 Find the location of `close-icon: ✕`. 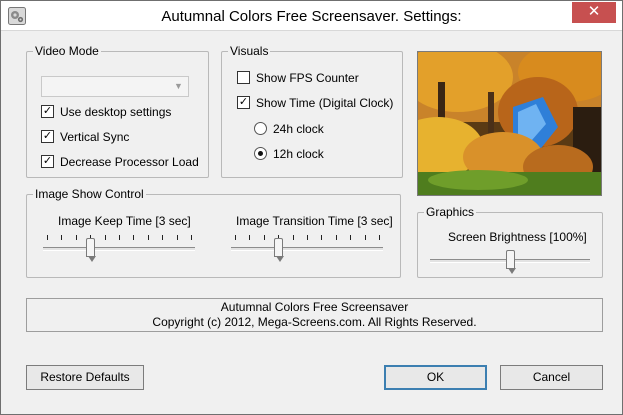

close-icon: ✕ is located at coordinates (594, 11).